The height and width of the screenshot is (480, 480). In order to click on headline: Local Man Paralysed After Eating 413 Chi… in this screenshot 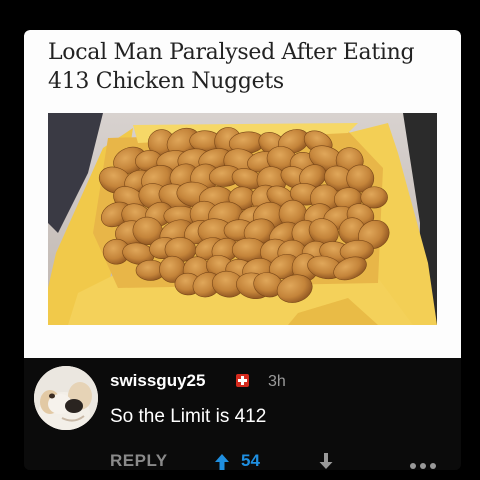, I will do `click(231, 67)`.